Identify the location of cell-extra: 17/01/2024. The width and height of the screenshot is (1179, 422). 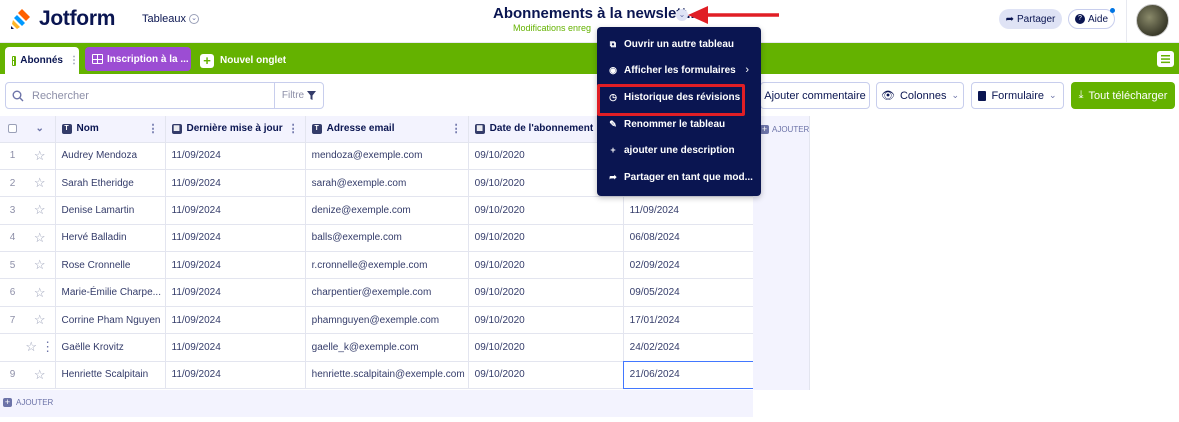
(690, 320).